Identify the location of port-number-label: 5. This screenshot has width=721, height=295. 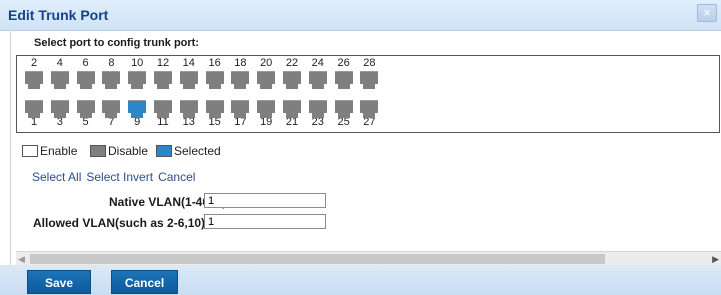
(85, 122).